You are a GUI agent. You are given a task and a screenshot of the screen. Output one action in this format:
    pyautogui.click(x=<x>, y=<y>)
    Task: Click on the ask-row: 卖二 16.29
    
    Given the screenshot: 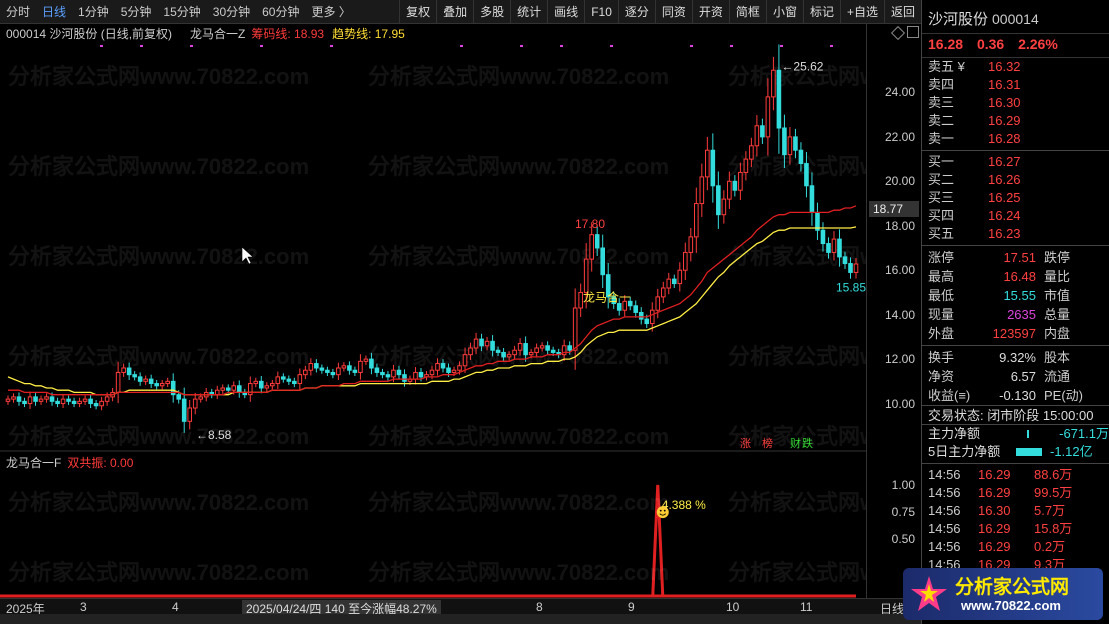 What is the action you would take?
    pyautogui.click(x=1015, y=121)
    